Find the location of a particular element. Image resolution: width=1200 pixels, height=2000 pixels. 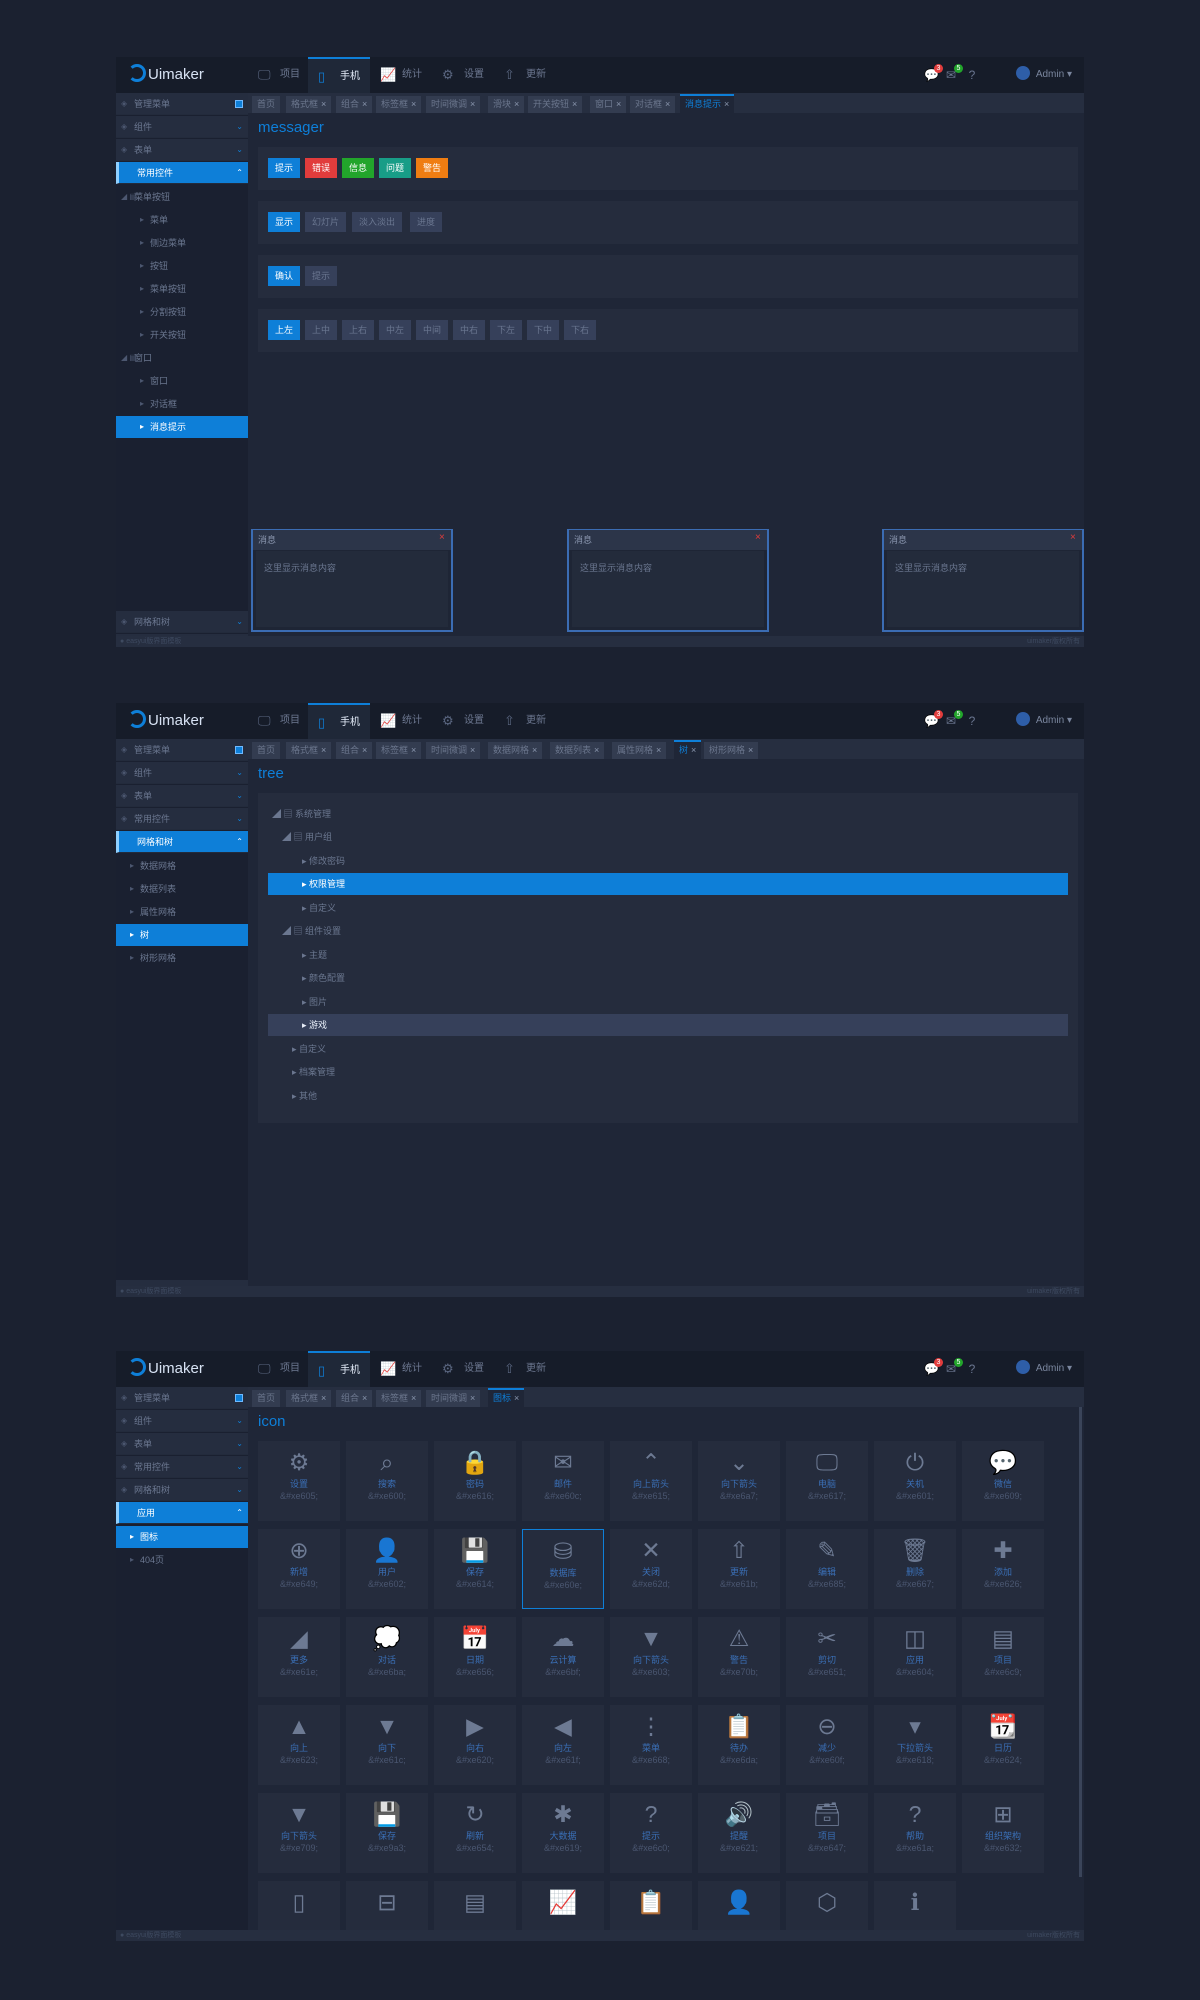

icon-tile: ↻ 刷新 &#xe654; is located at coordinates (475, 1833).